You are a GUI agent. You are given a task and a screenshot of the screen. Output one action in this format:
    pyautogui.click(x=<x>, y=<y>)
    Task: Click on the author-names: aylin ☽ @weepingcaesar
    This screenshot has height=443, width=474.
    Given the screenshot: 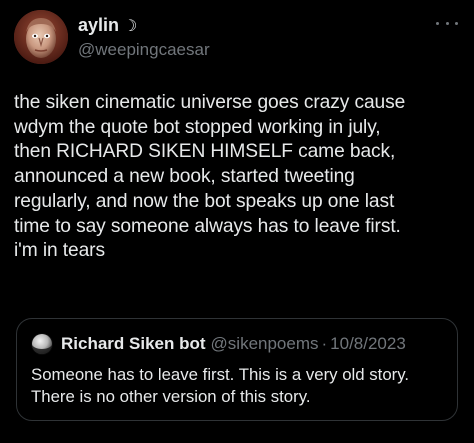 What is the action you would take?
    pyautogui.click(x=144, y=37)
    